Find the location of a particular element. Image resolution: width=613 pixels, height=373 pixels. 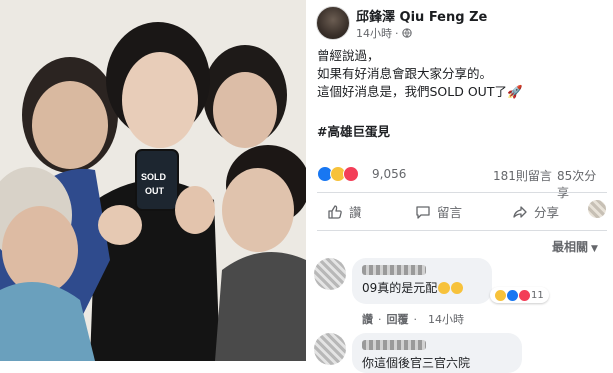

share-icon is located at coordinates (520, 211).